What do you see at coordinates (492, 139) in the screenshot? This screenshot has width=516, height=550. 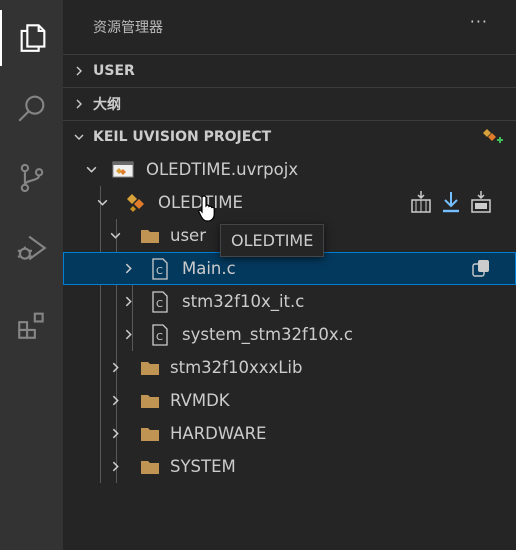 I see `add-project-icon` at bounding box center [492, 139].